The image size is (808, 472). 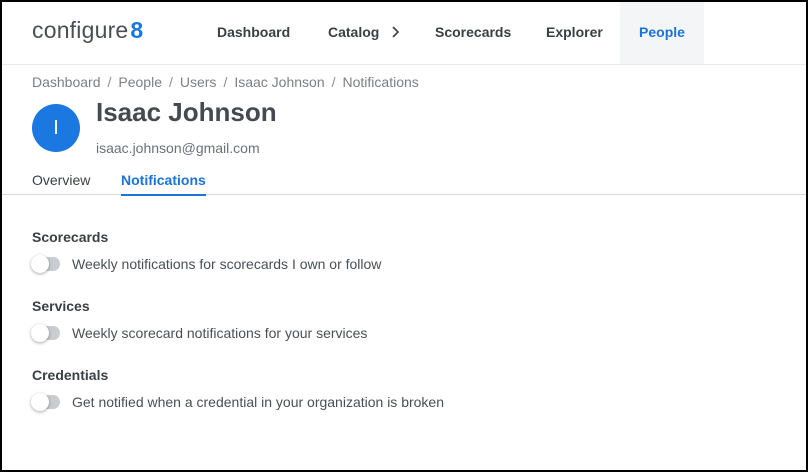 I want to click on nav-people: People, so click(x=662, y=33).